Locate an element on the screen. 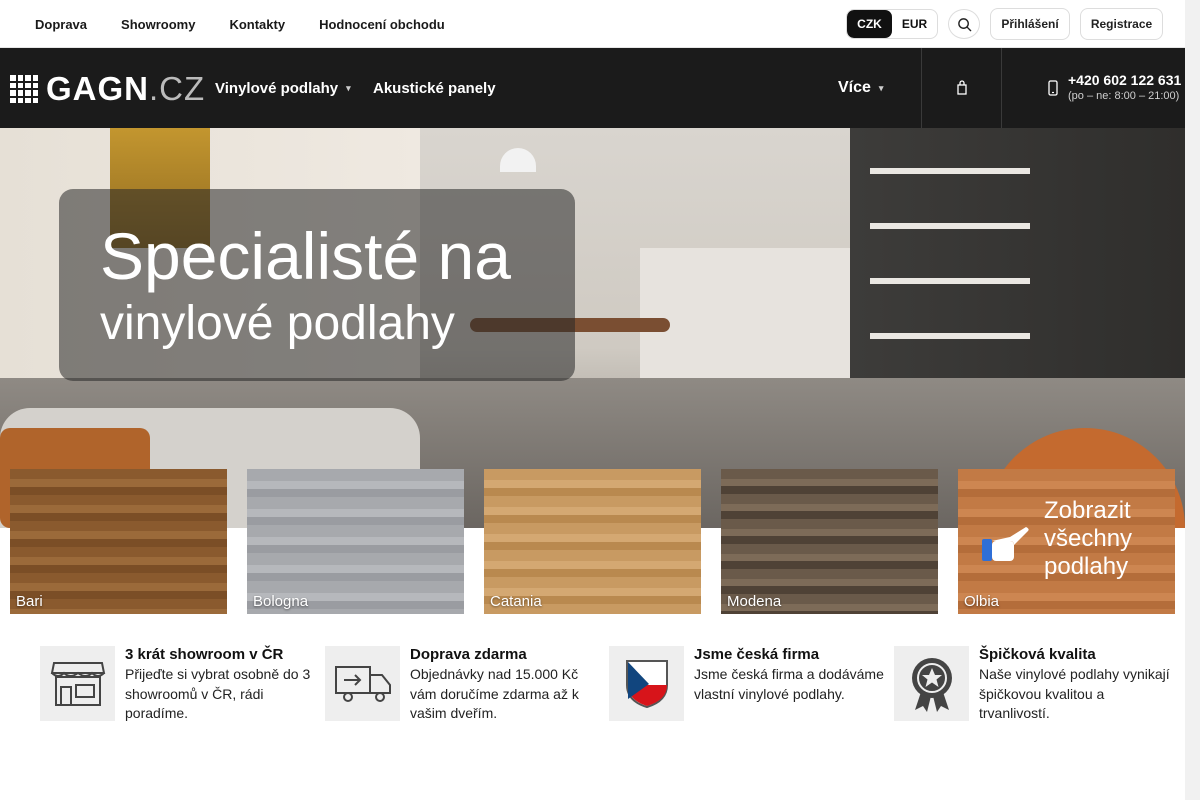 The image size is (1200, 800). currency-switch: CZK EUR is located at coordinates (892, 24).